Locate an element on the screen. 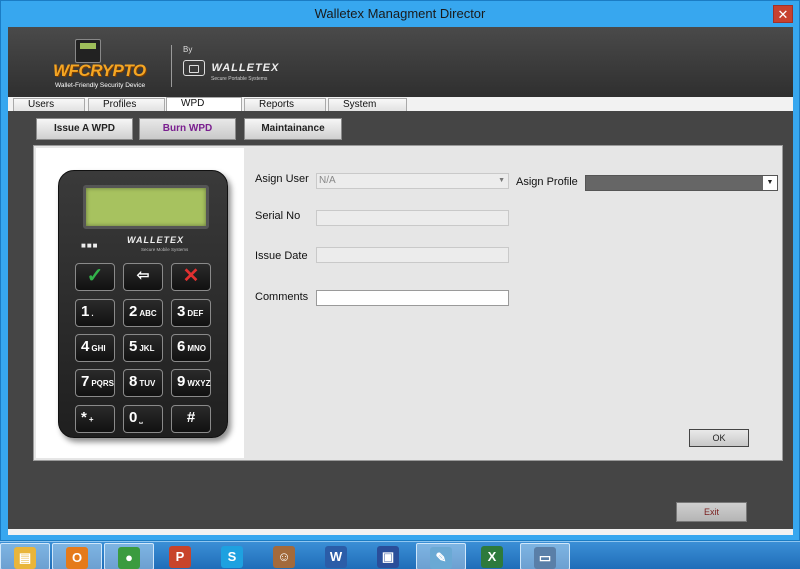 Image resolution: width=800 pixels, height=569 pixels. taskbar-chrome: ● is located at coordinates (129, 556).